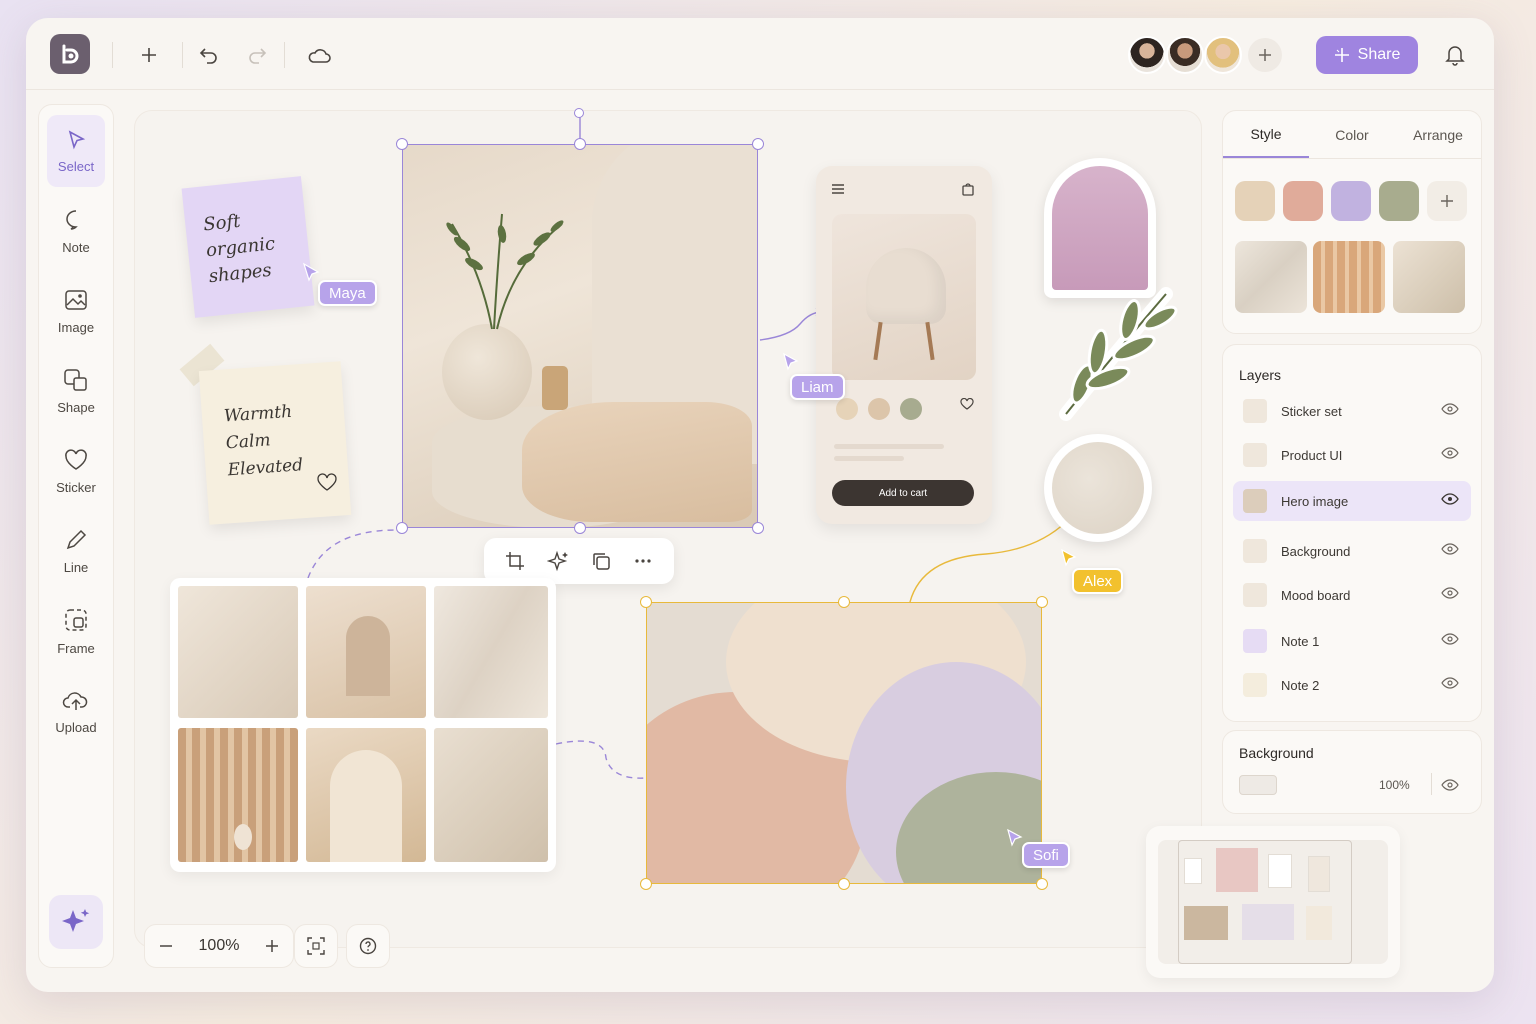 This screenshot has height=1024, width=1536. I want to click on arch-fill, so click(1100, 228).